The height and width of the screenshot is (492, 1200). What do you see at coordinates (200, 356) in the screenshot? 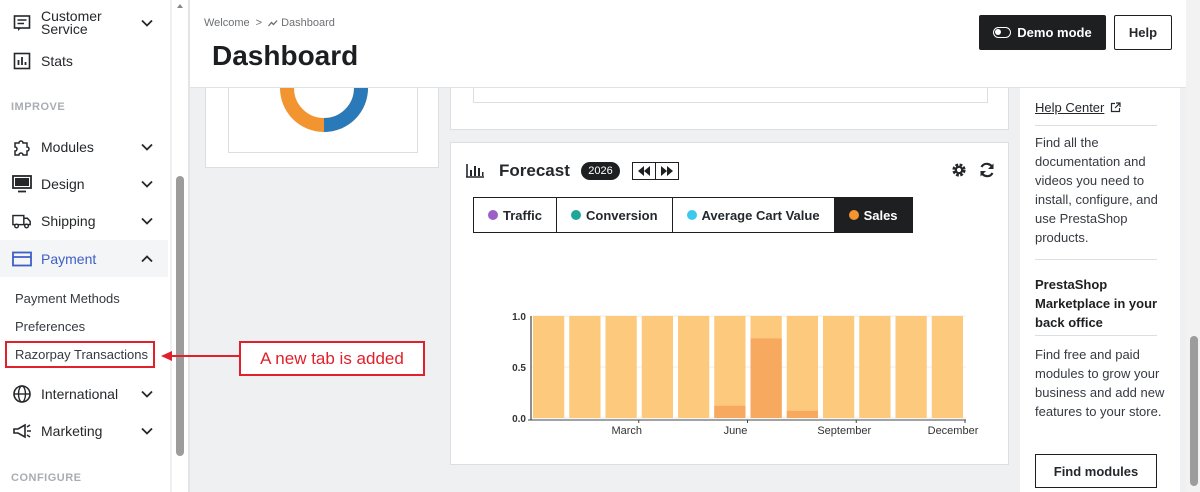
I see `annotation-arrow-icon` at bounding box center [200, 356].